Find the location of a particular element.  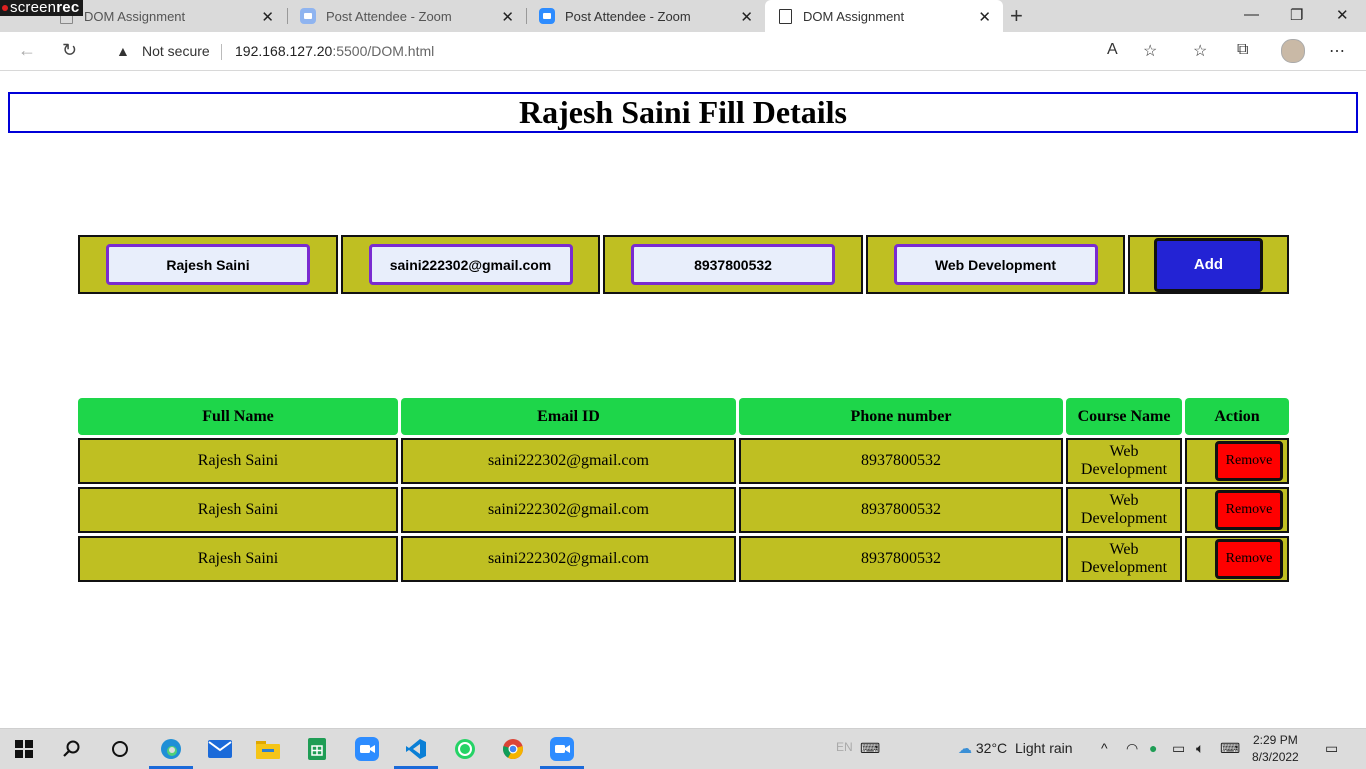

form-cell-name is located at coordinates (208, 264).